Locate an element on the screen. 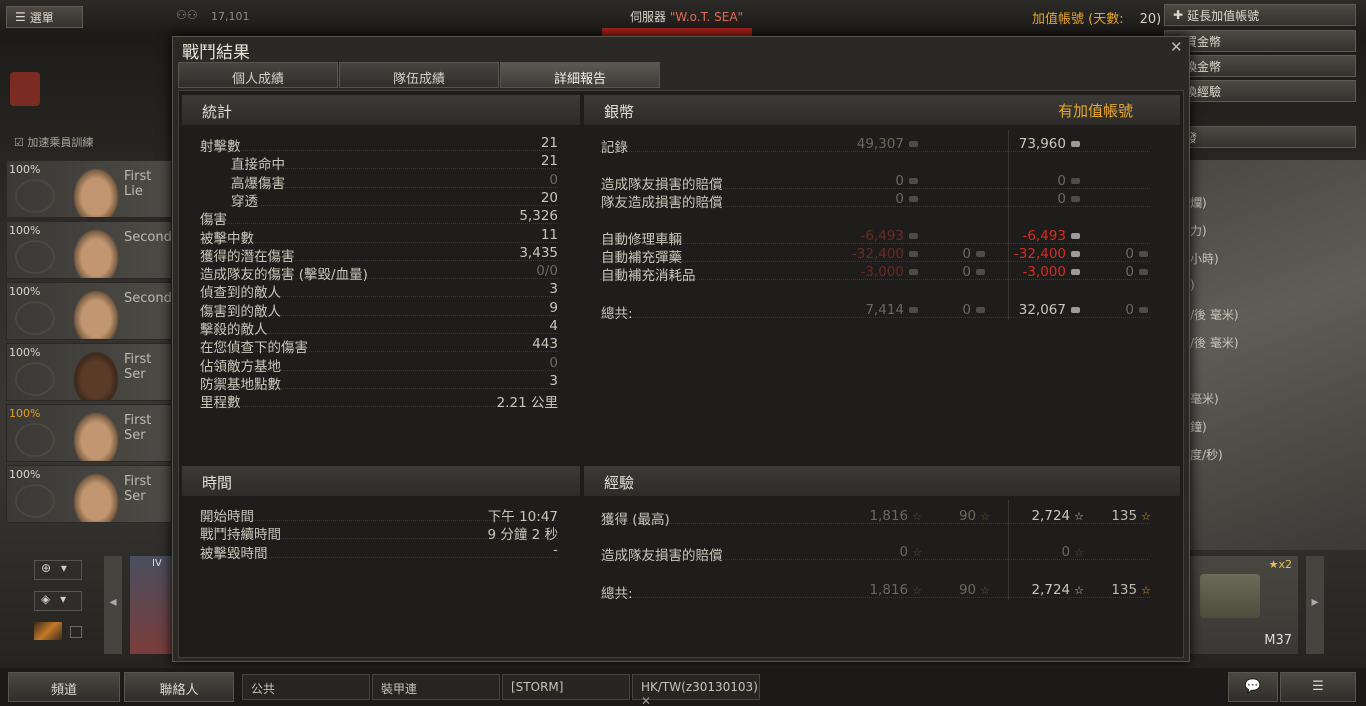 This screenshot has height=706, width=1366. credit-premium-text: -32,400 is located at coordinates (1039, 254).